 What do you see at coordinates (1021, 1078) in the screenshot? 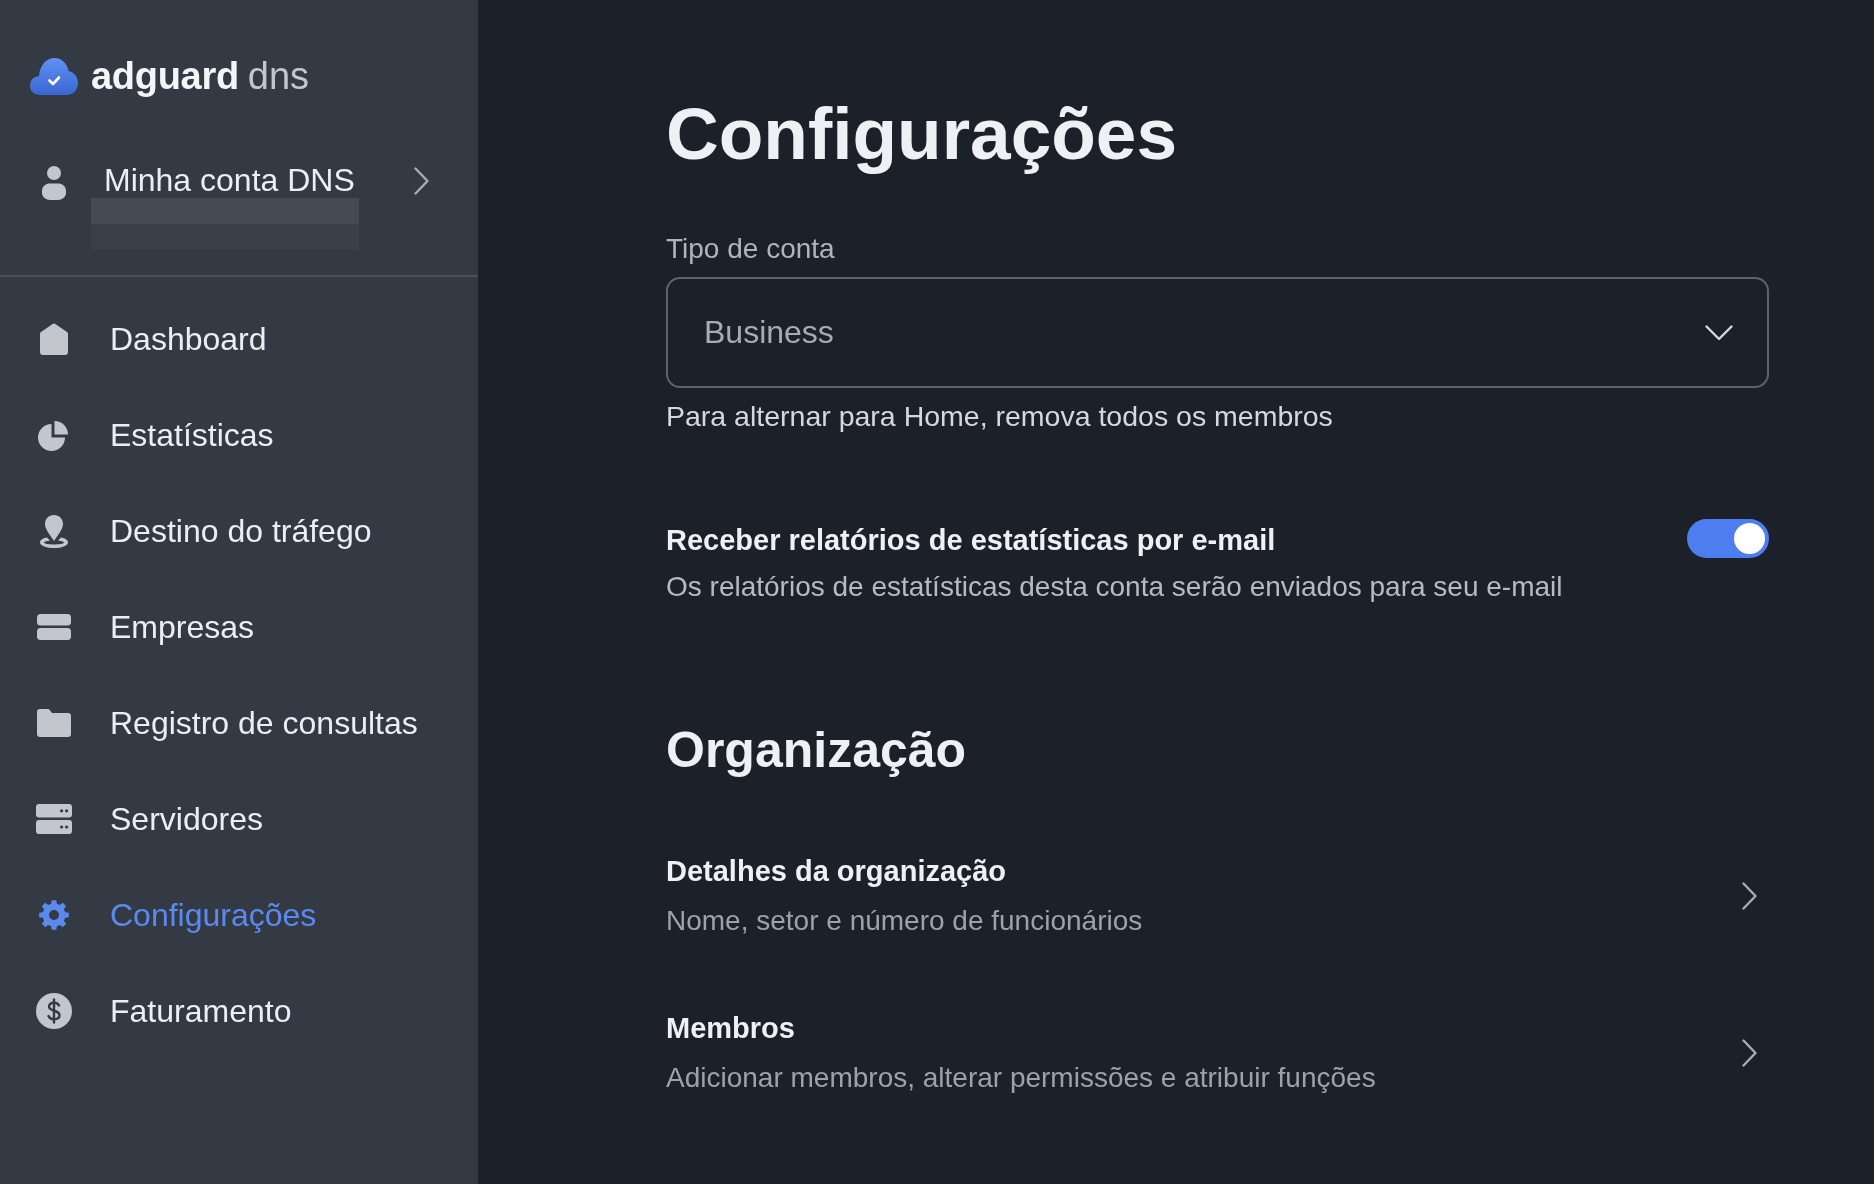
I see `row-description: Adicionar membros, alterar permissões e atribuir funções` at bounding box center [1021, 1078].